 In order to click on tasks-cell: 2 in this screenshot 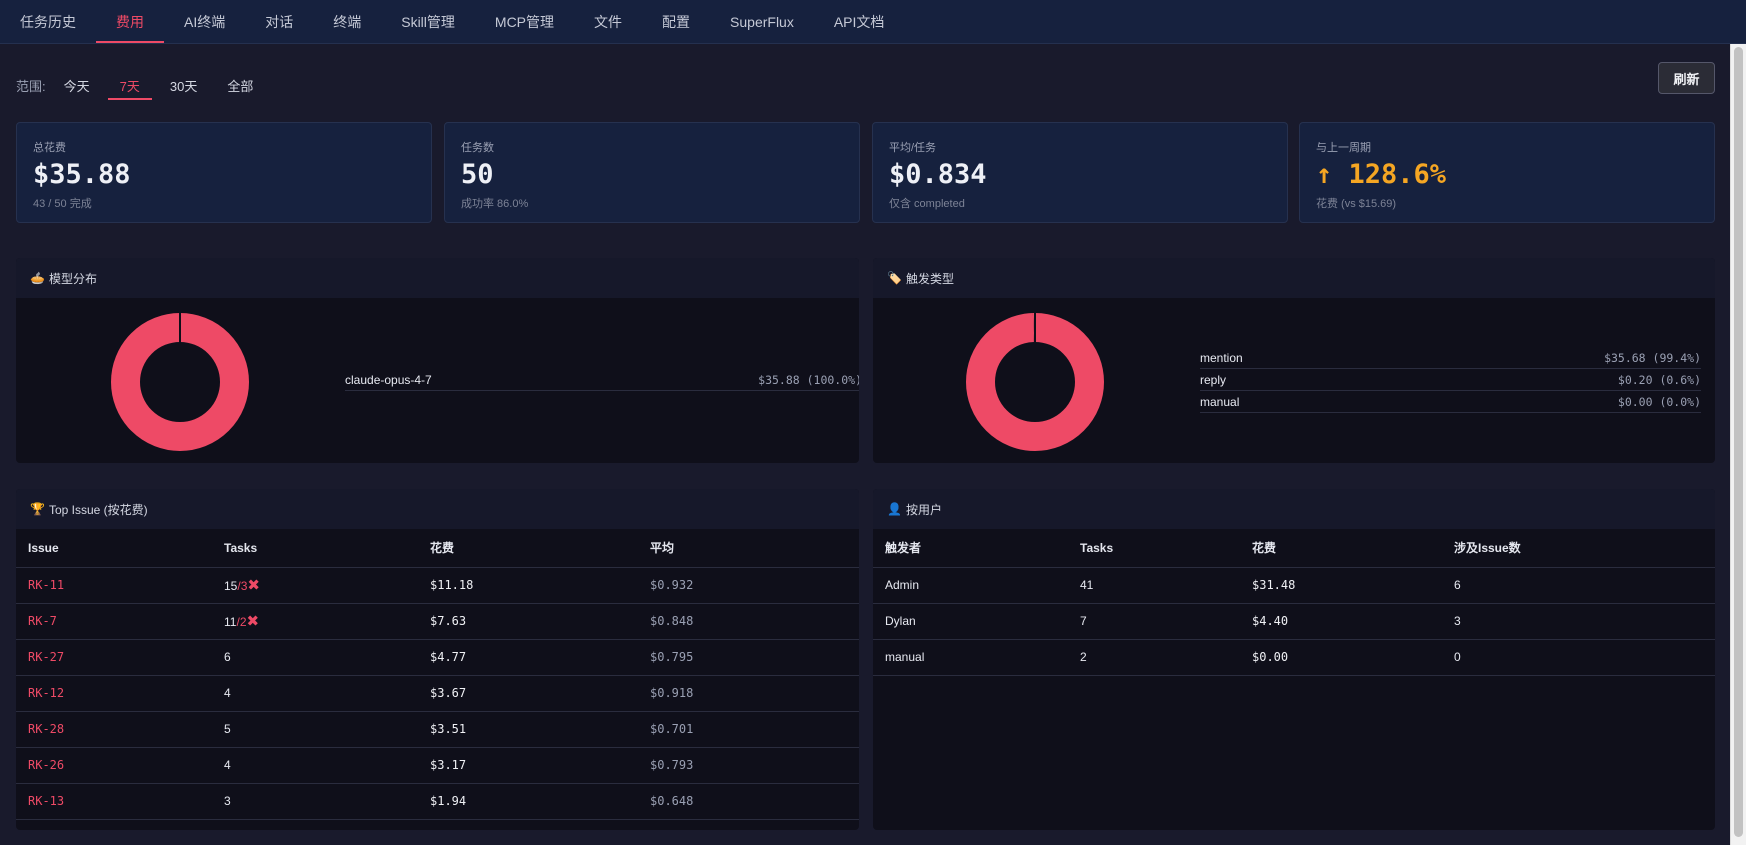, I will do `click(1154, 657)`.